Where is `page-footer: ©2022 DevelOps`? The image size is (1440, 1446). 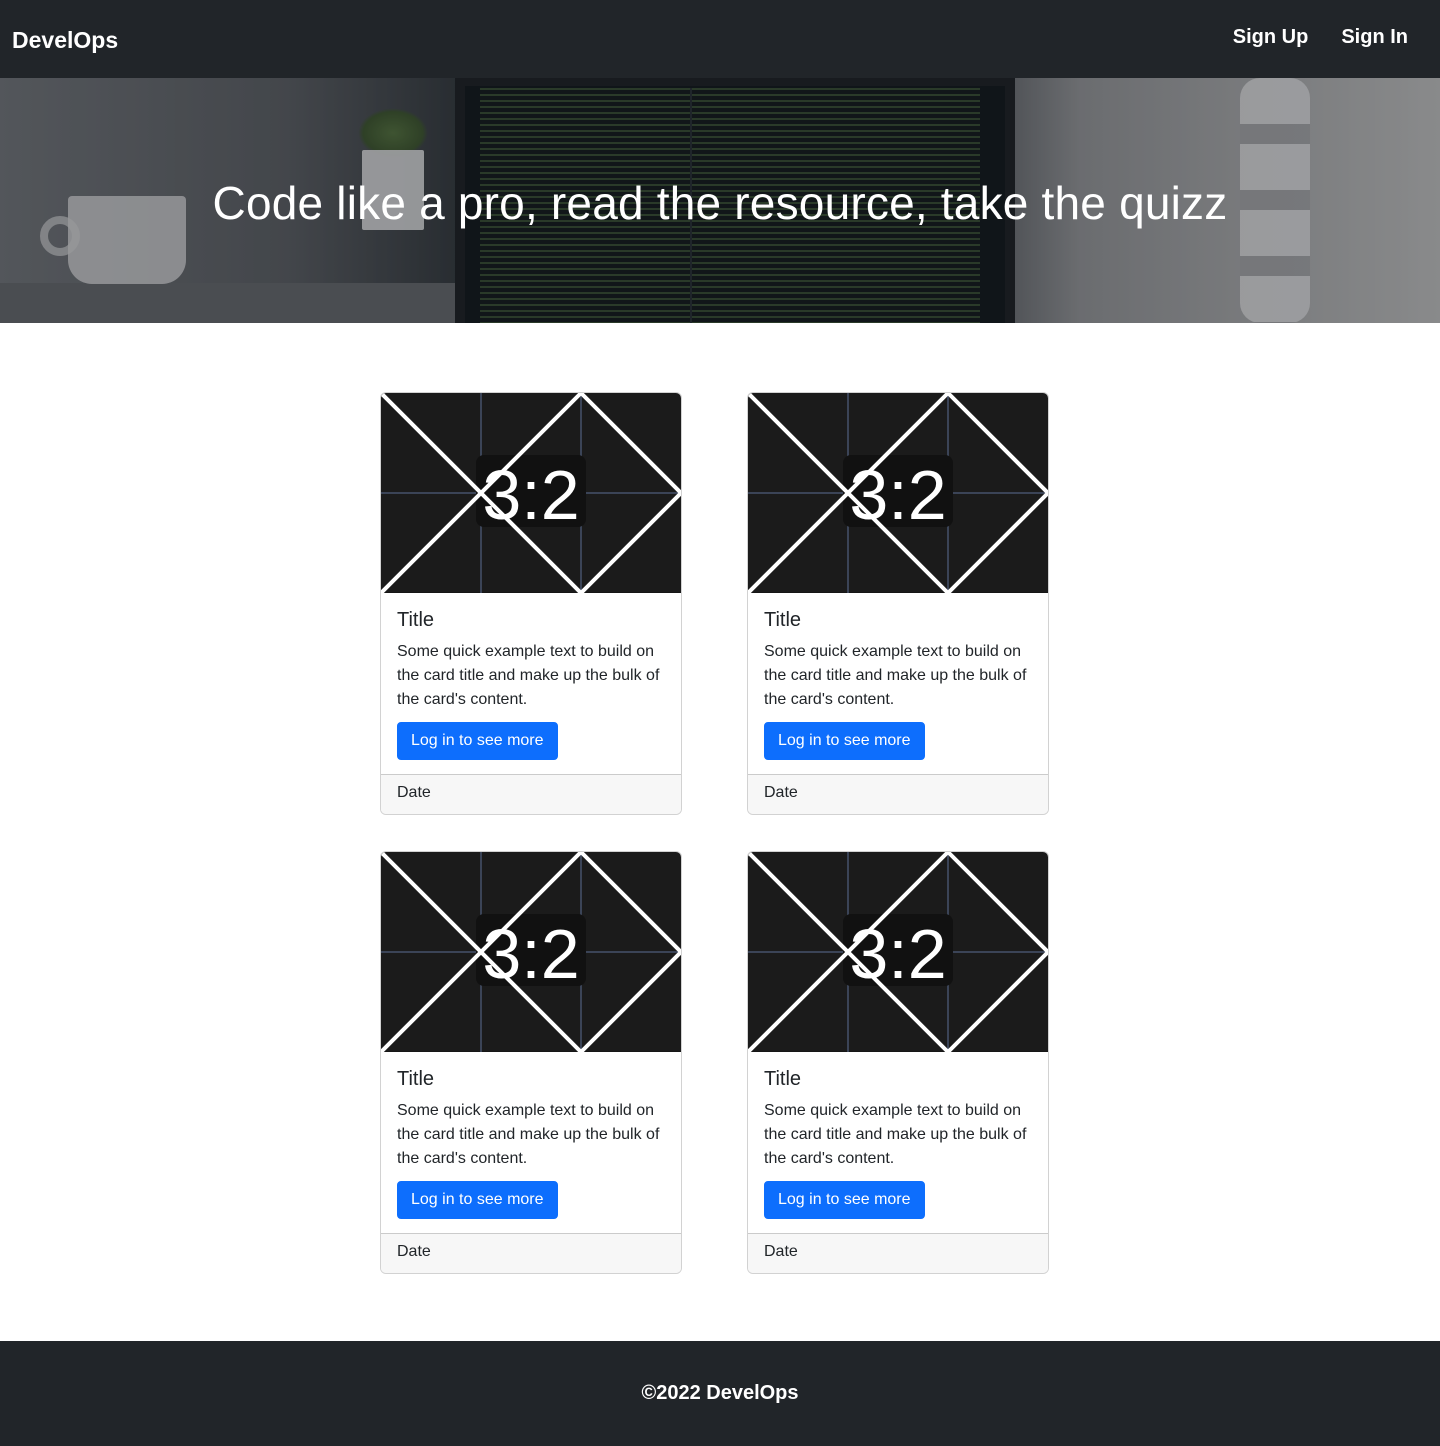 page-footer: ©2022 DevelOps is located at coordinates (720, 1393).